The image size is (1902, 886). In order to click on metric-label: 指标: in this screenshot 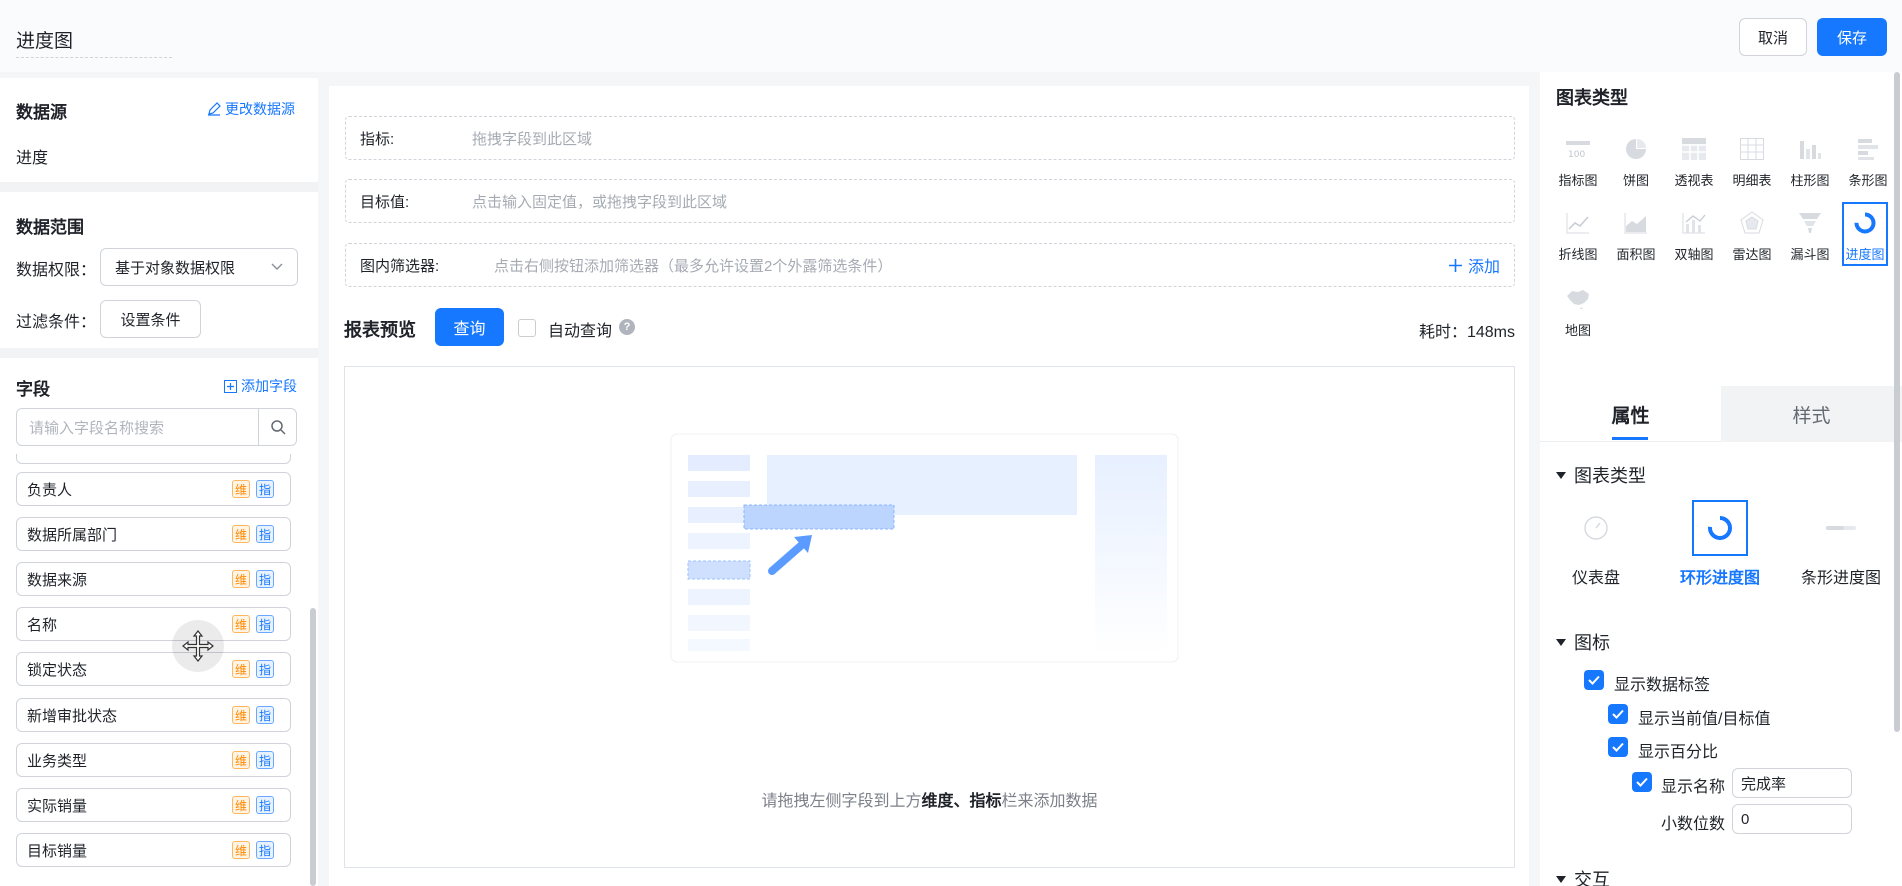, I will do `click(377, 139)`.